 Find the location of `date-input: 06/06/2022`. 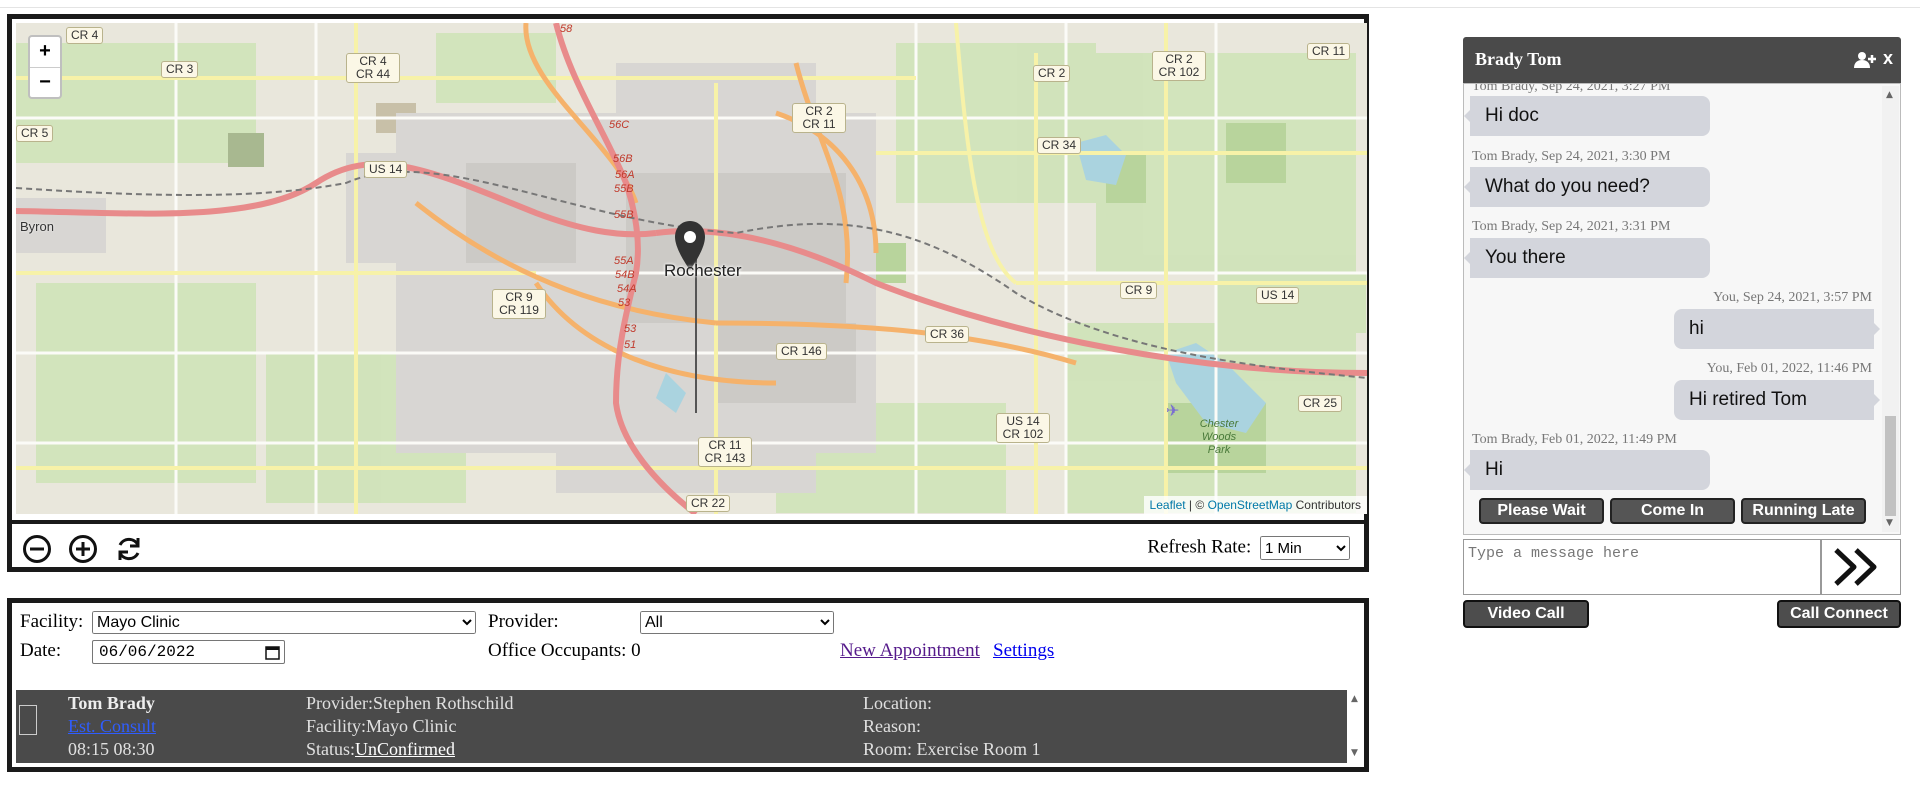

date-input: 06/06/2022 is located at coordinates (188, 652).